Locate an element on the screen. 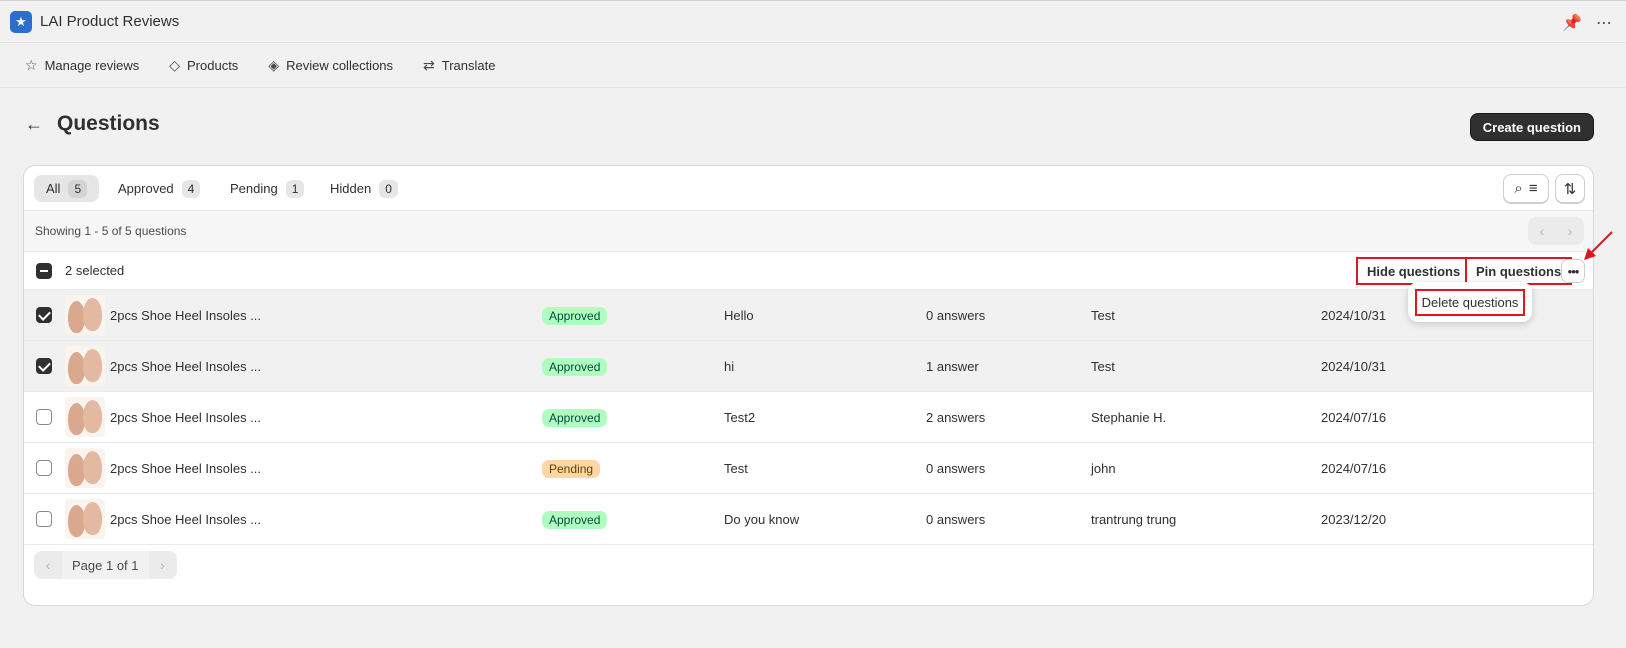 Image resolution: width=1626 pixels, height=648 pixels. pin-icon: 📌 is located at coordinates (1572, 23).